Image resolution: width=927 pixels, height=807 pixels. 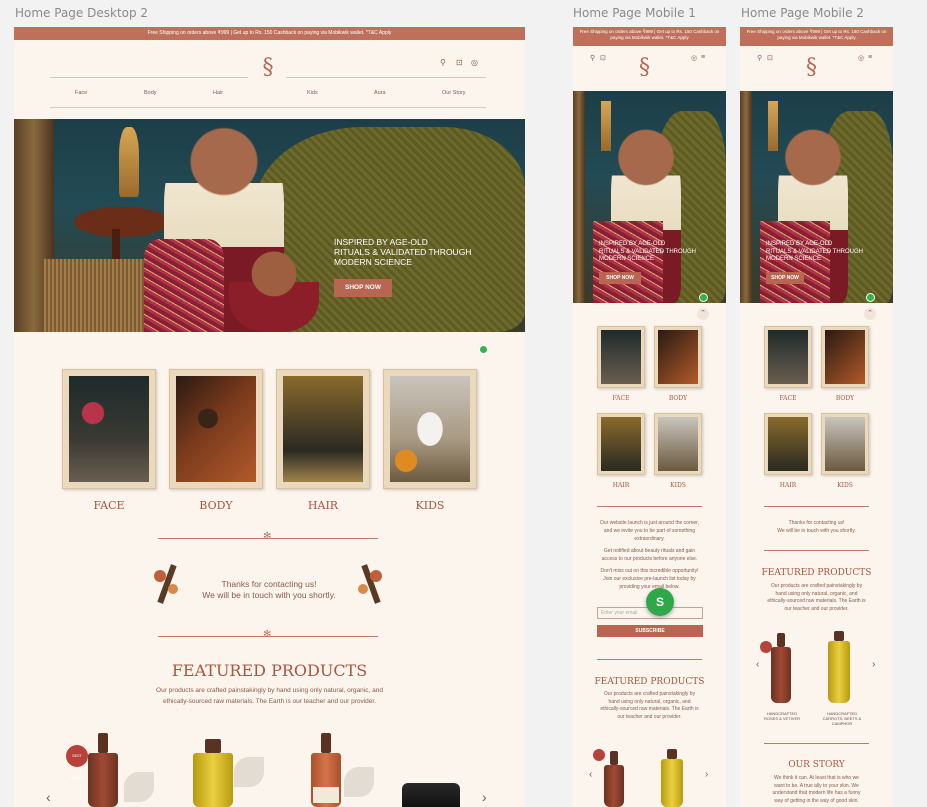 I want to click on category-card-hair, so click(x=323, y=429).